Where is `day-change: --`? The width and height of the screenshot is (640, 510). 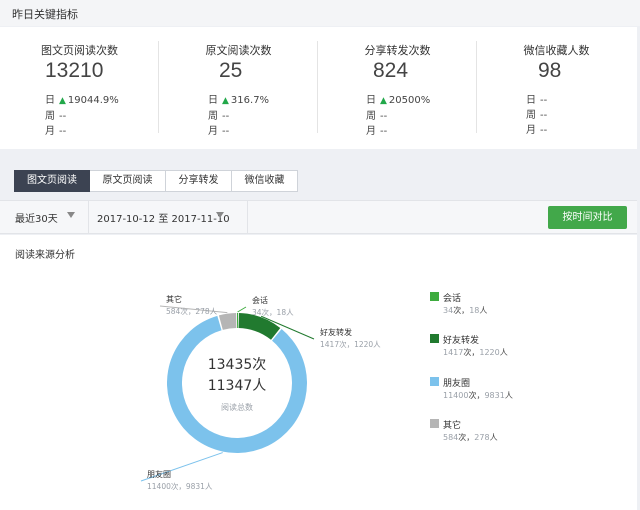 day-change: -- is located at coordinates (544, 100).